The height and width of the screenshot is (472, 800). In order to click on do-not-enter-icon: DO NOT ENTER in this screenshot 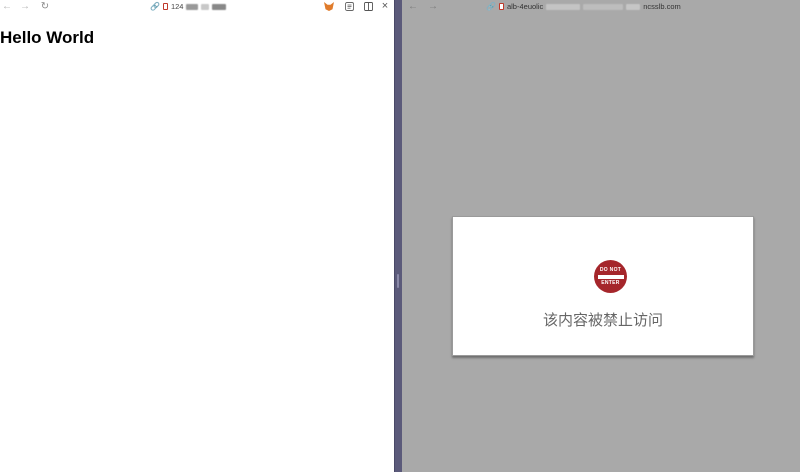, I will do `click(610, 276)`.